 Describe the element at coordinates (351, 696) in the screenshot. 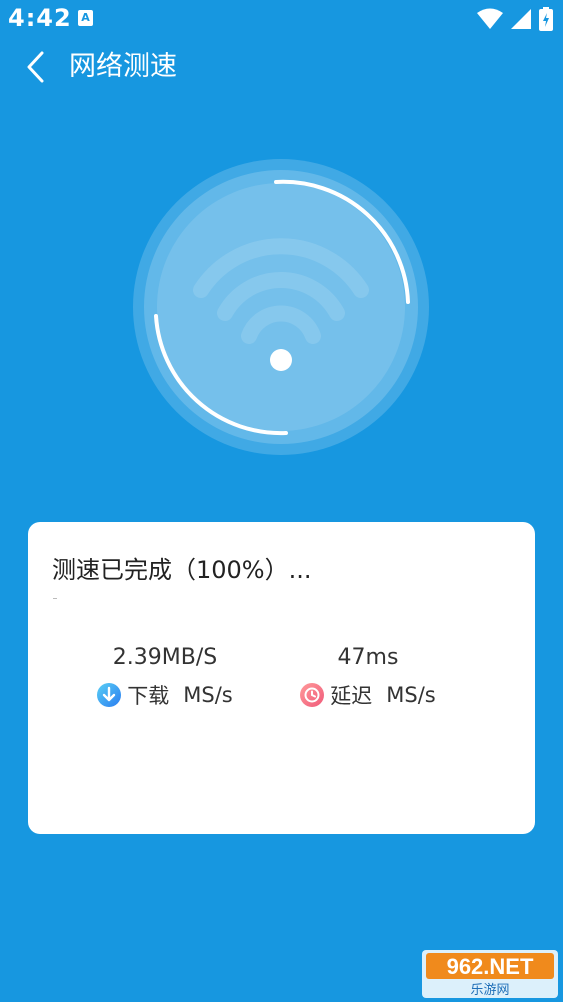

I see `latency-label: 延迟` at that location.